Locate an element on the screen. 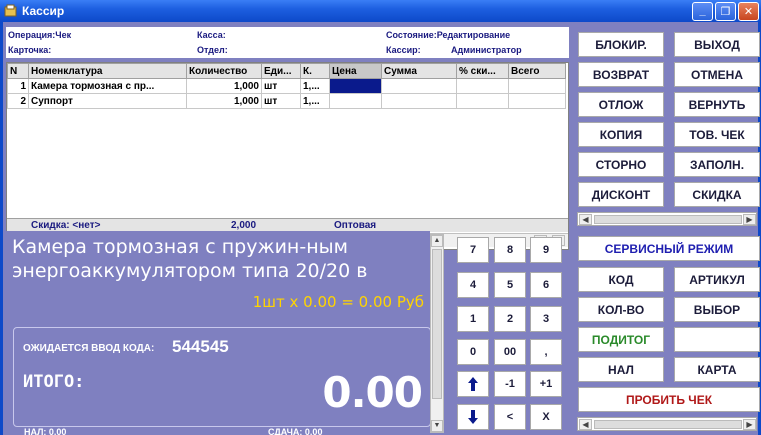  key-0: 0 is located at coordinates (473, 352).